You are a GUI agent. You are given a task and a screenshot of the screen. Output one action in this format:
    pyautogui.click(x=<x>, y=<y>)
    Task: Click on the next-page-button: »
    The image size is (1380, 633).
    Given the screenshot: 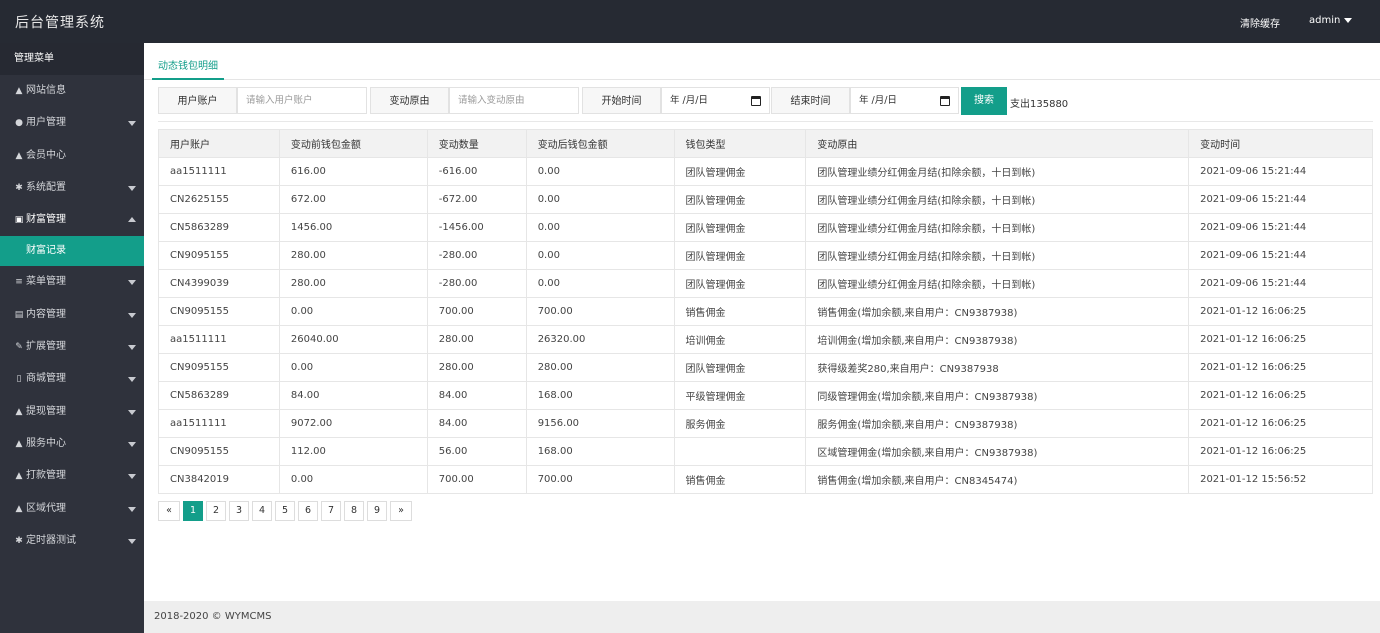 What is the action you would take?
    pyautogui.click(x=401, y=511)
    